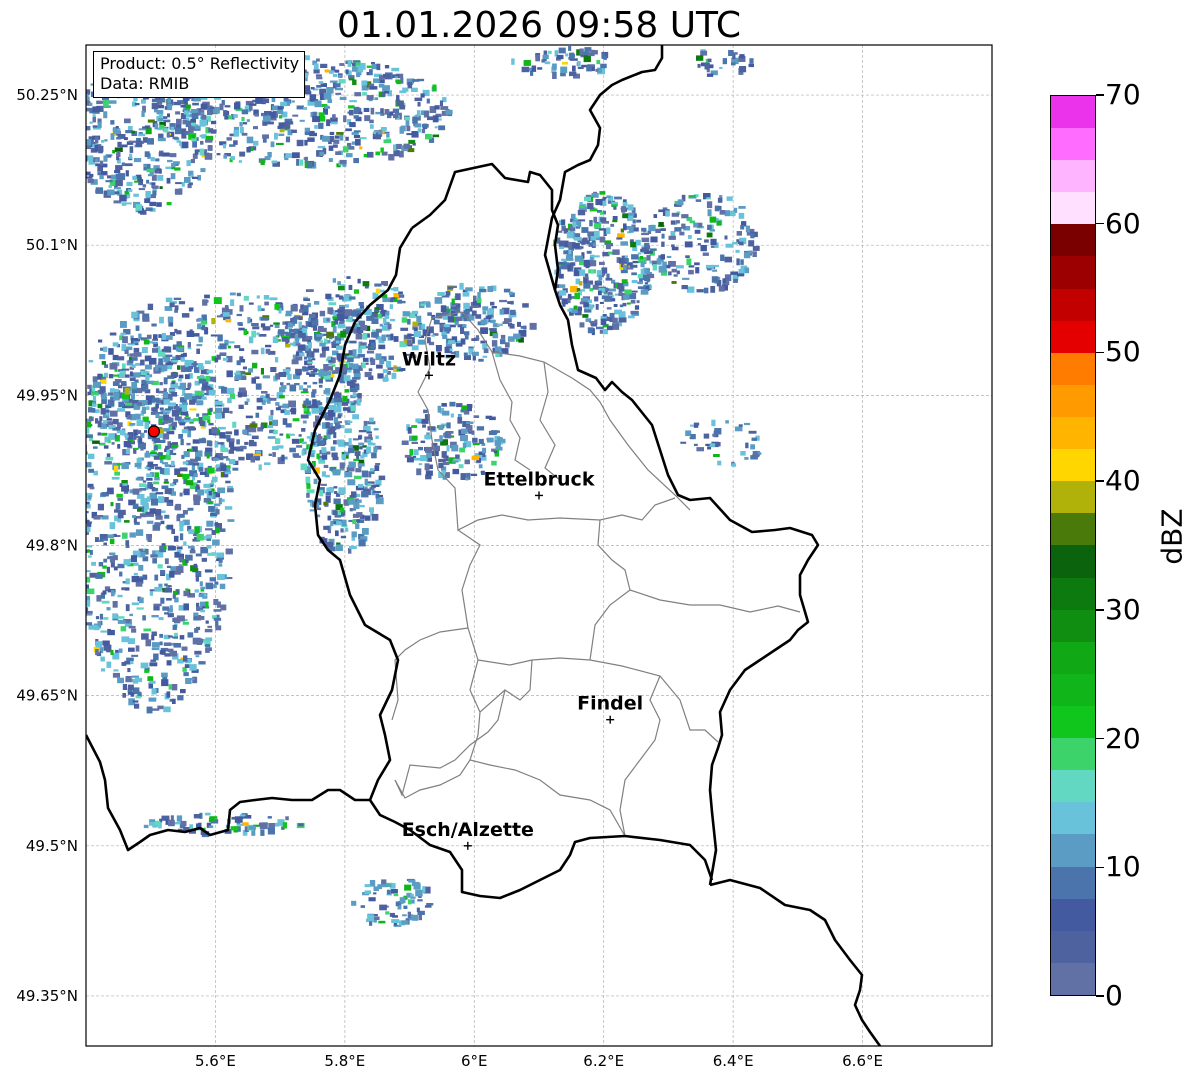  I want to click on lat-tick-label: 50.1°N, so click(52, 245).